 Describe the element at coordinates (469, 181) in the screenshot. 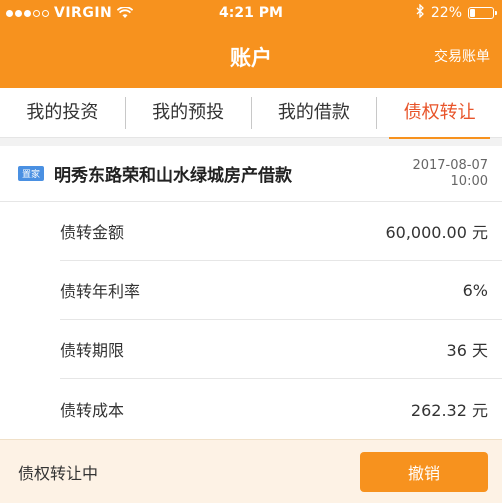

I see `loan-time: 10:00` at that location.